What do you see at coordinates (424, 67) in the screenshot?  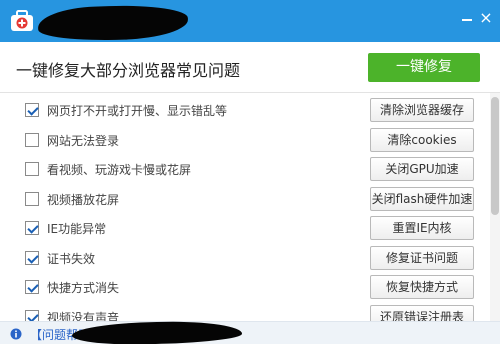 I see `one-click-fix-button: 一键修复` at bounding box center [424, 67].